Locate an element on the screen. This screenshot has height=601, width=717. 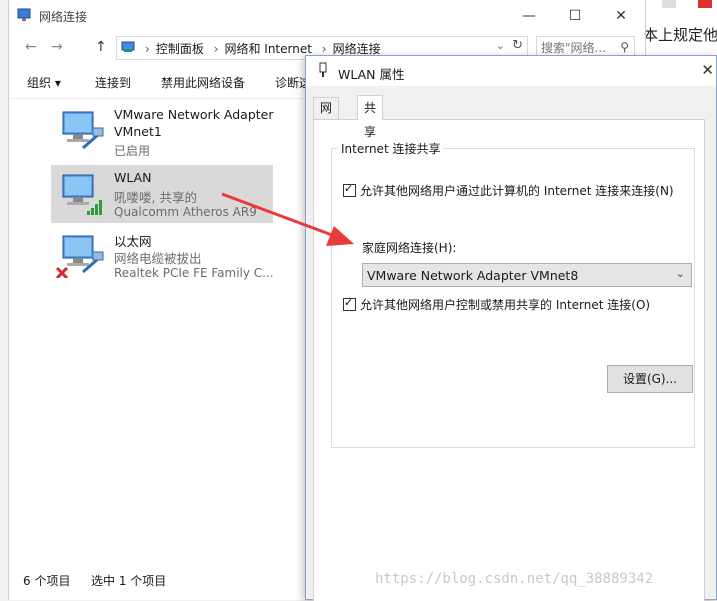
forward-arrow-icon: → is located at coordinates (57, 47).